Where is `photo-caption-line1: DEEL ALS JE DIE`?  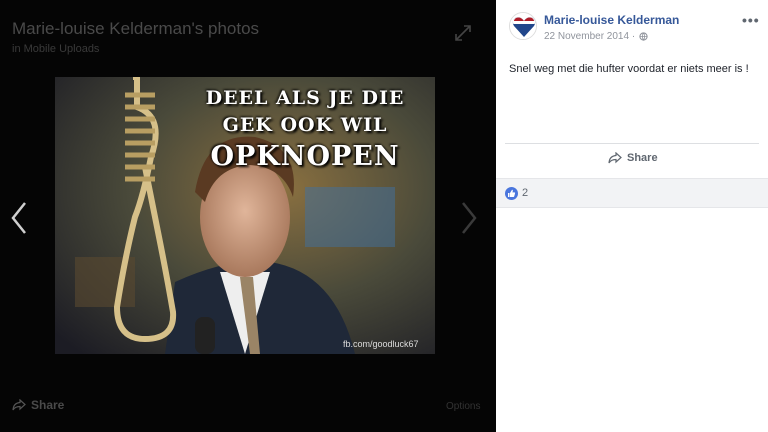 photo-caption-line1: DEEL ALS JE DIE is located at coordinates (305, 98).